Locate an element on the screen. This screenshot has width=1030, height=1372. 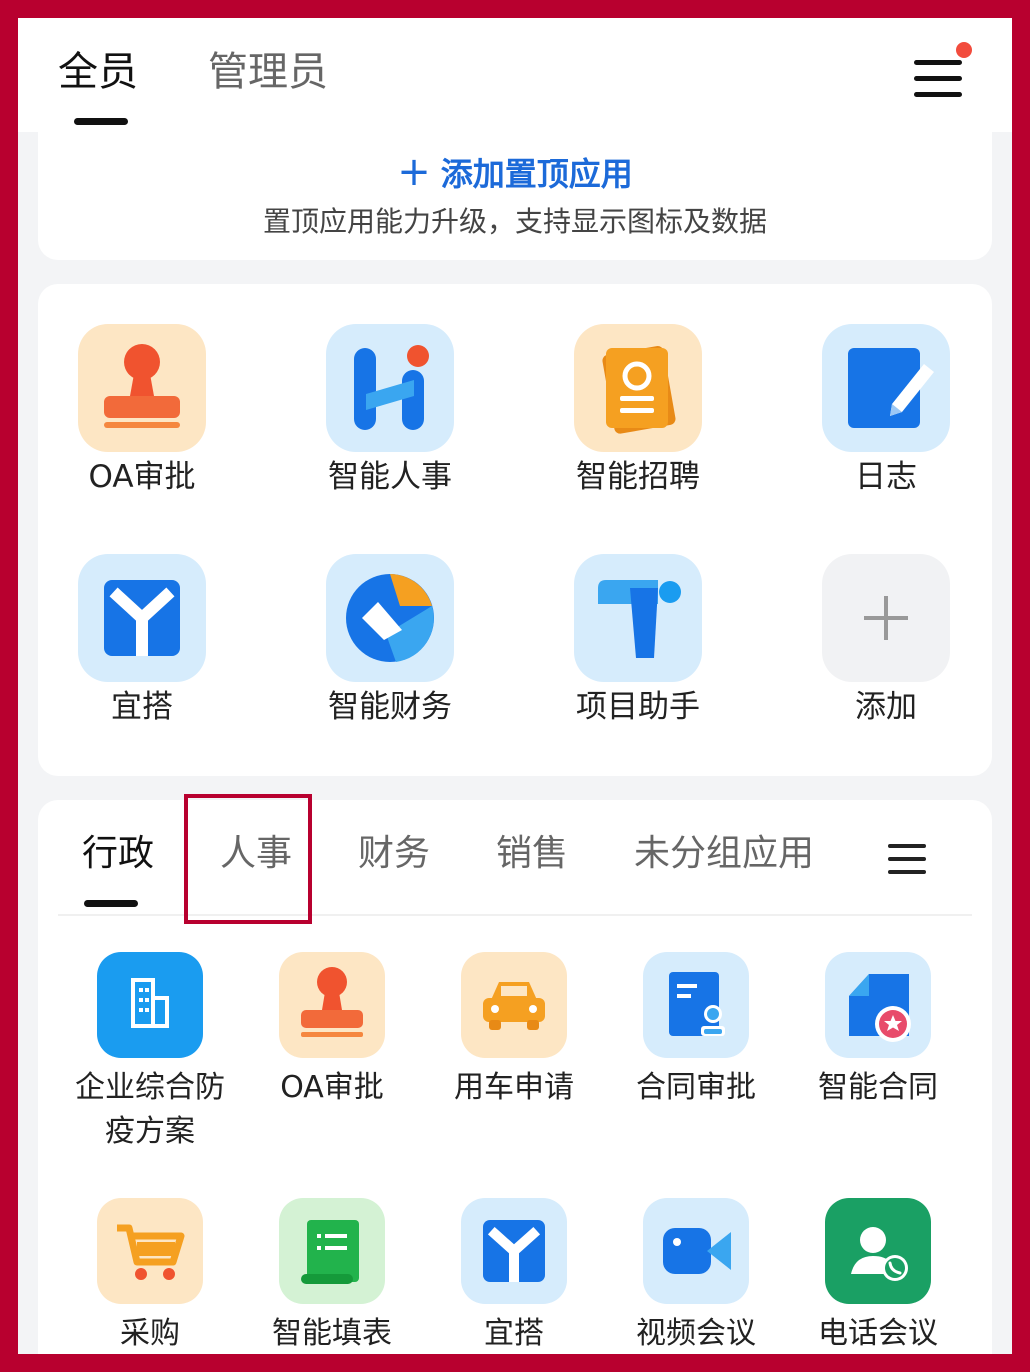
plus-icon: + is located at coordinates (414, 172).